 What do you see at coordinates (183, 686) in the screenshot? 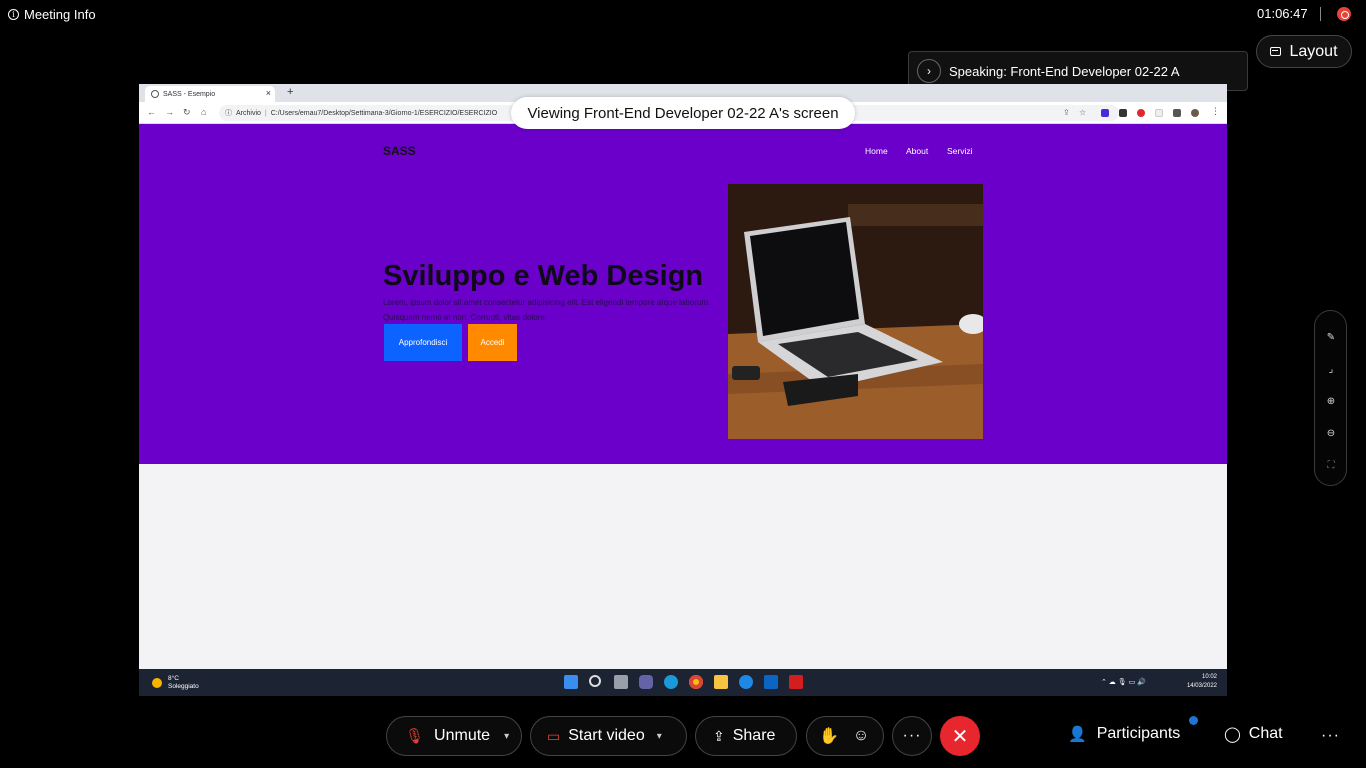
I see `weather-desc: Soleggiato` at bounding box center [183, 686].